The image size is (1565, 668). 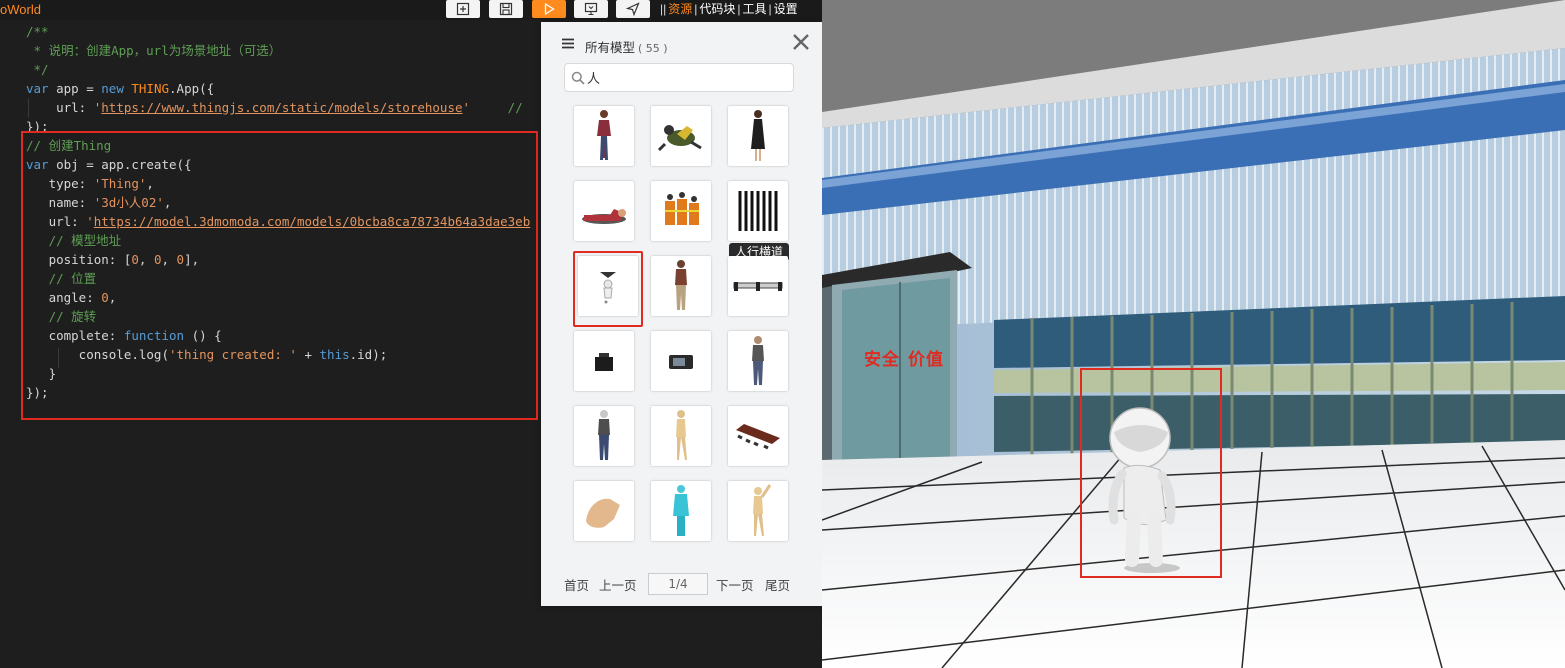 I want to click on page-number-input: 1/4, so click(x=678, y=584).